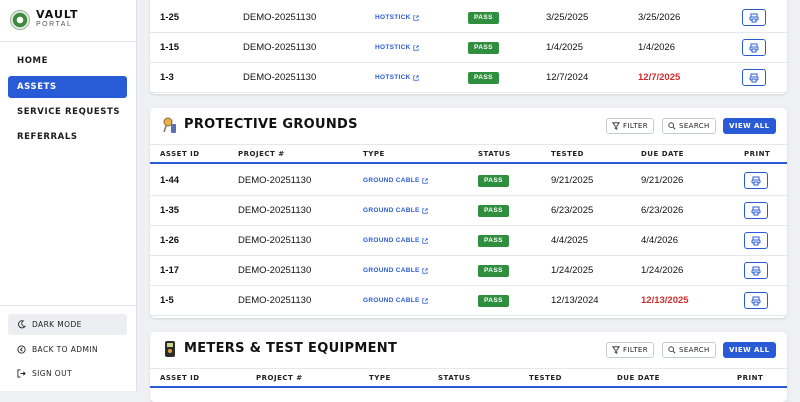  I want to click on brand: VAULT PORTAL, so click(44, 19).